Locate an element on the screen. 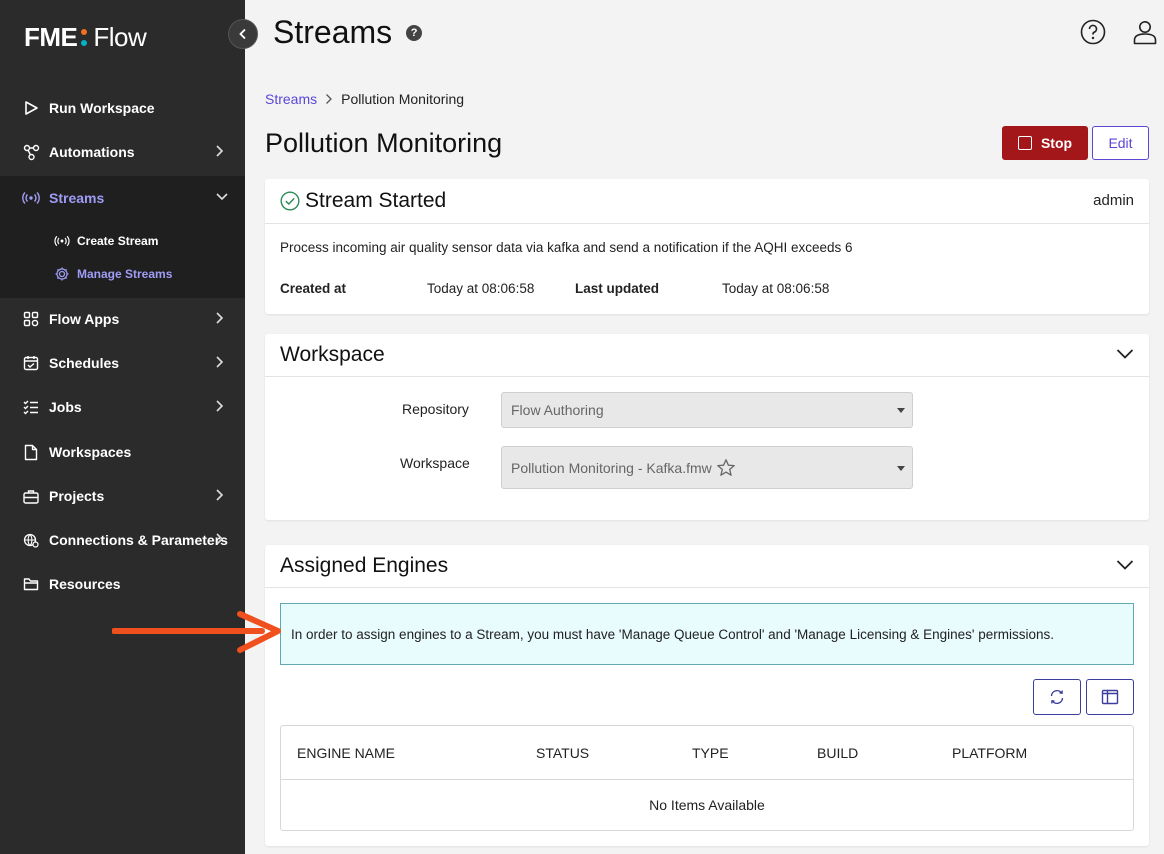 The image size is (1164, 854). sidebar-subitem-manage-streams: Manage Streams is located at coordinates (113, 274).